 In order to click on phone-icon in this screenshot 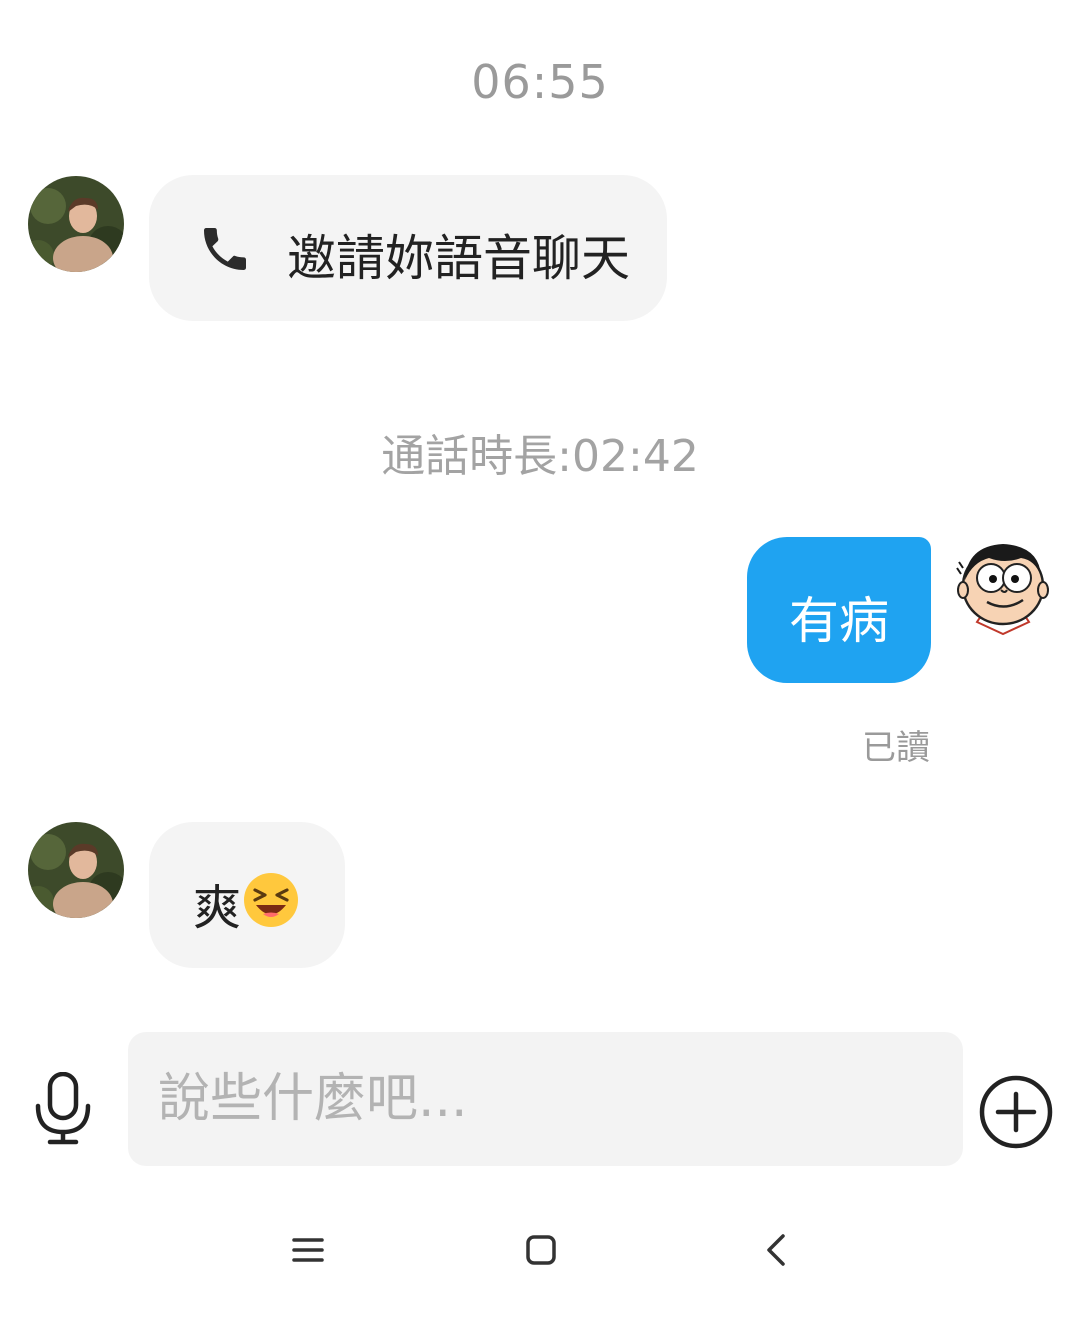, I will do `click(225, 249)`.